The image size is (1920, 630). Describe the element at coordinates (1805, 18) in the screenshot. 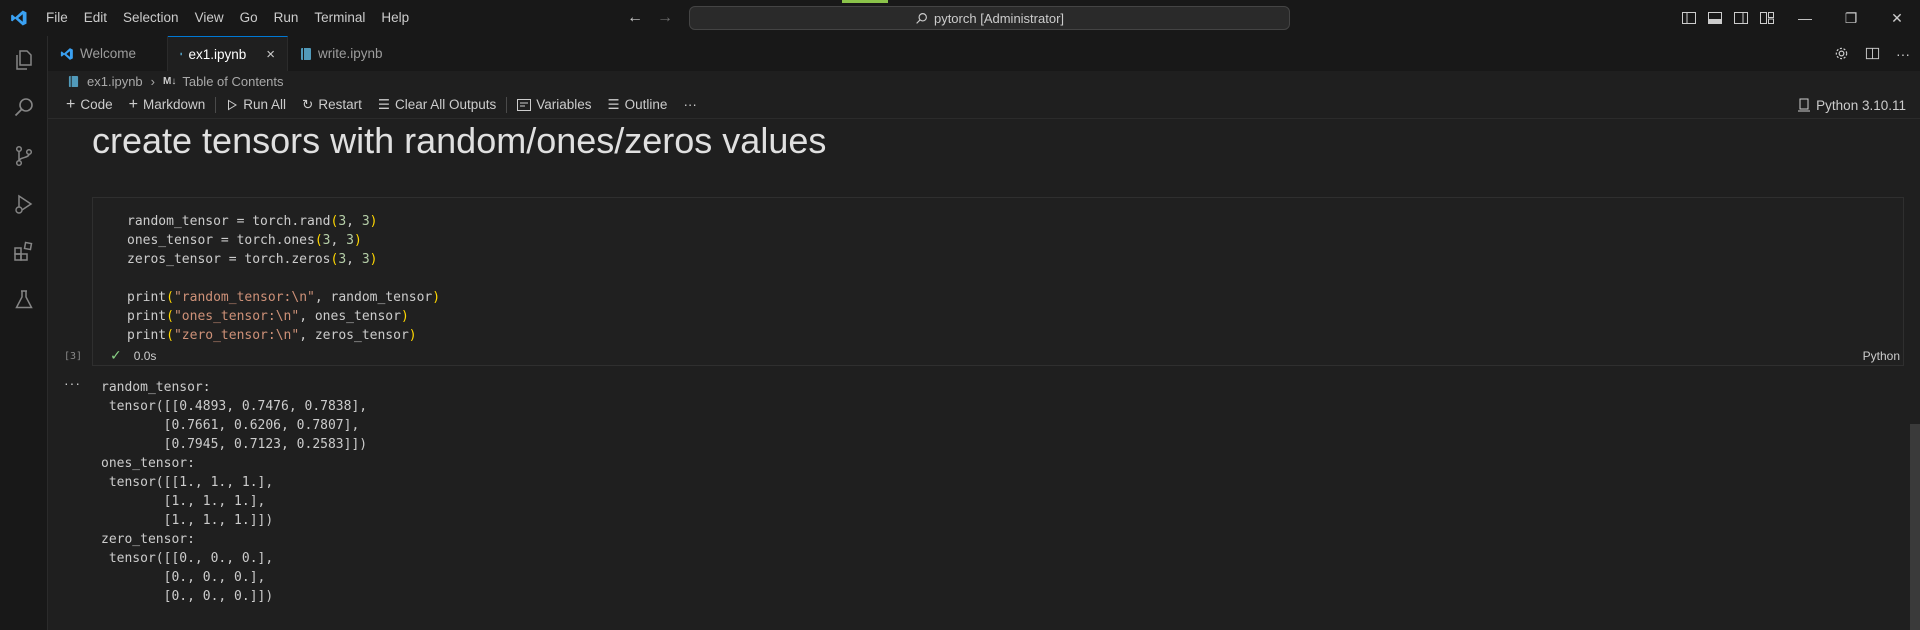

I see `minimize-icon: —` at that location.